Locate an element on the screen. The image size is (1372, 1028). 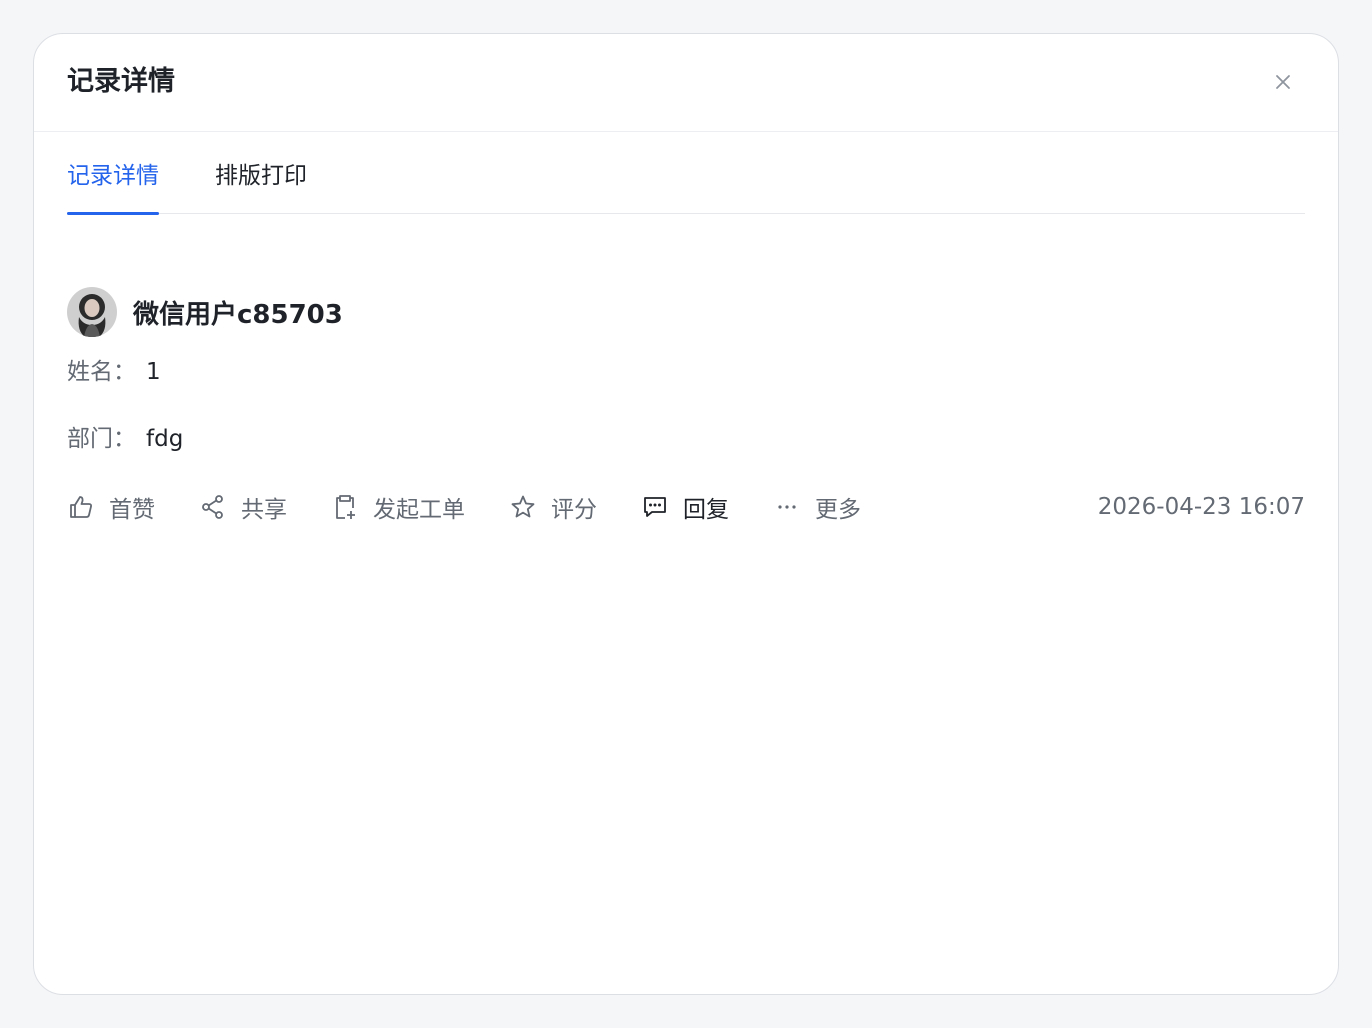
more-label: 更多 is located at coordinates (838, 510).